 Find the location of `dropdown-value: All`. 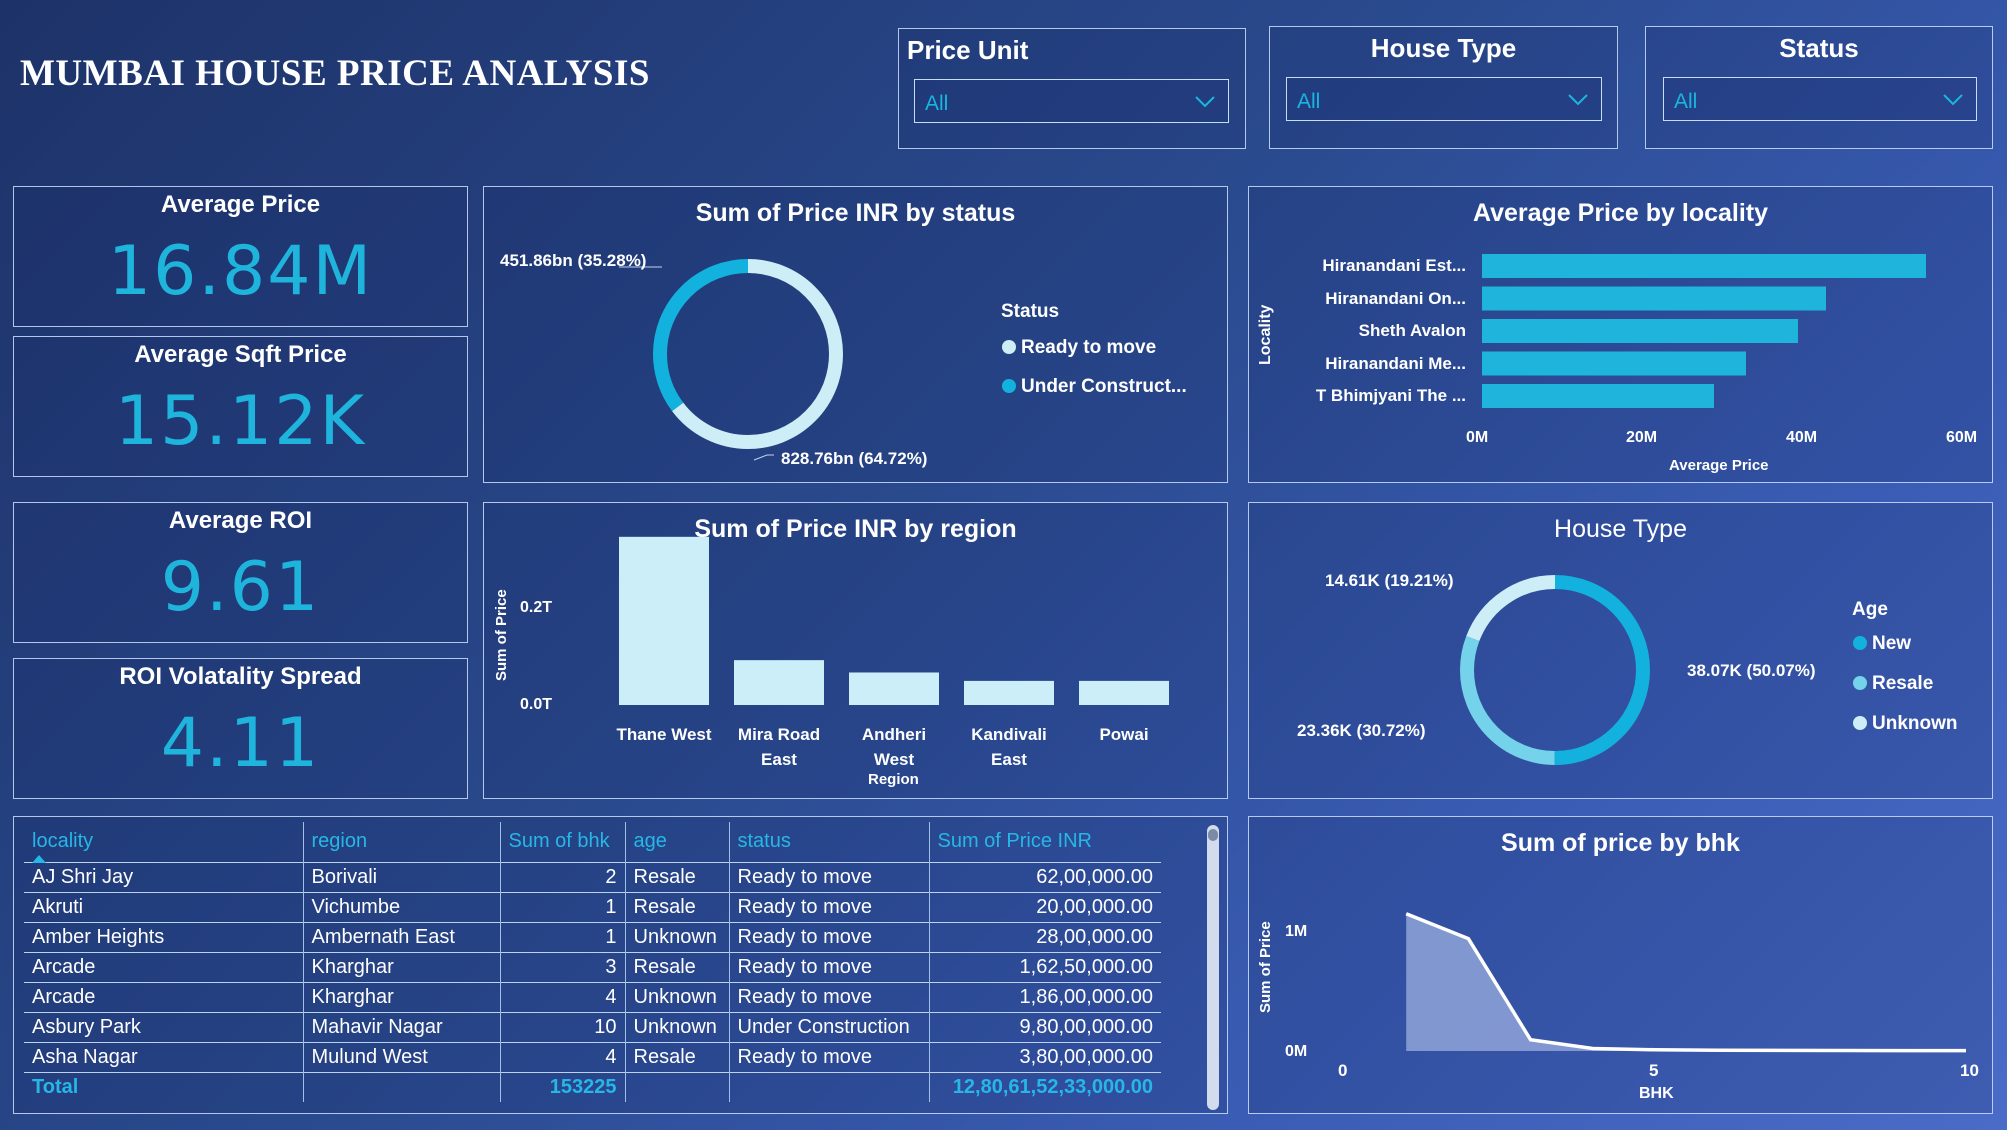

dropdown-value: All is located at coordinates (1309, 101).